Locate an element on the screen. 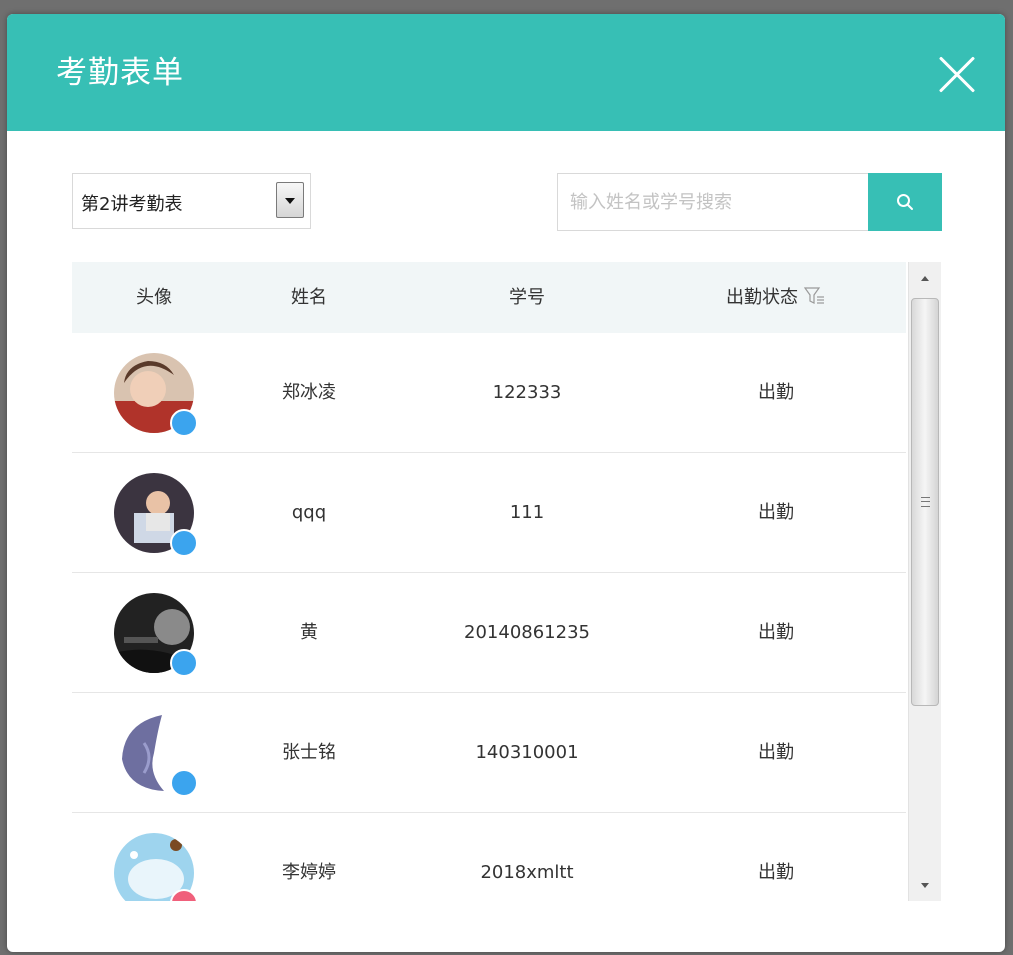 The width and height of the screenshot is (1013, 955). table-row: 郑冰凌 122333 出勤 is located at coordinates (489, 393).